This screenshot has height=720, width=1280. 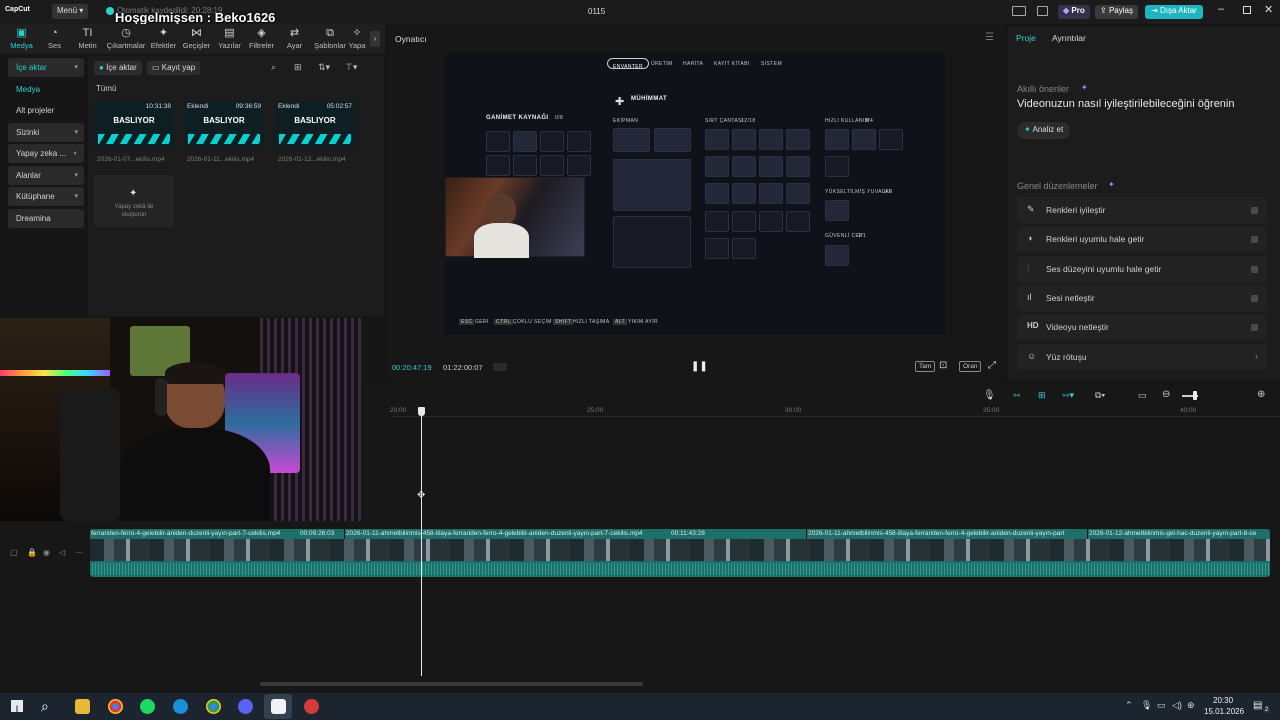 I want to click on nav-import: İçe aktar ▾, so click(x=46, y=67).